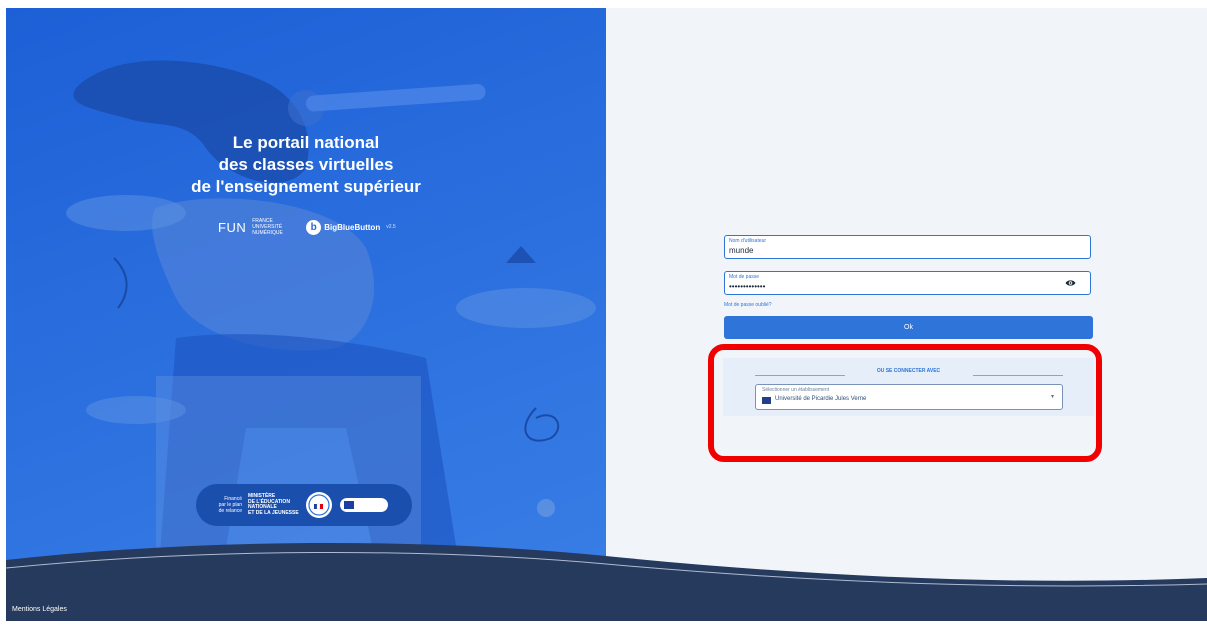 The image size is (1207, 629). Describe the element at coordinates (39, 609) in the screenshot. I see `legal-notice-link: Mentions Légales` at that location.